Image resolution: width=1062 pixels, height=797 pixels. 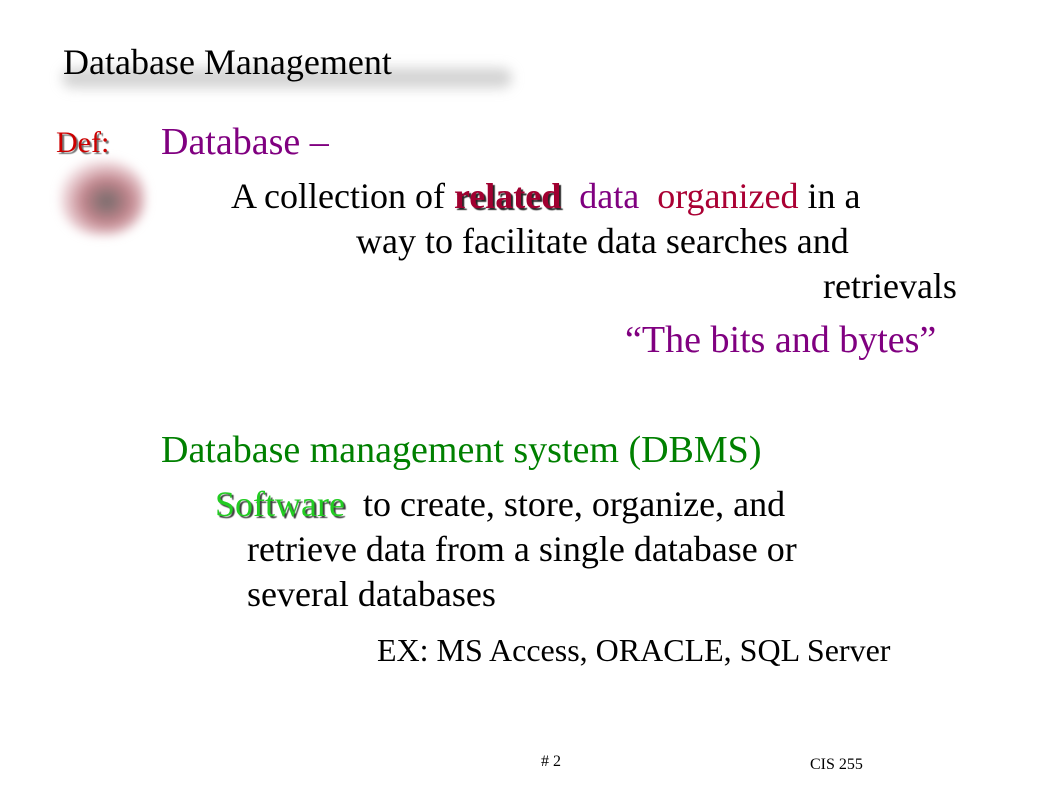 I want to click on software-emphasis: Software, so click(x=280, y=504).